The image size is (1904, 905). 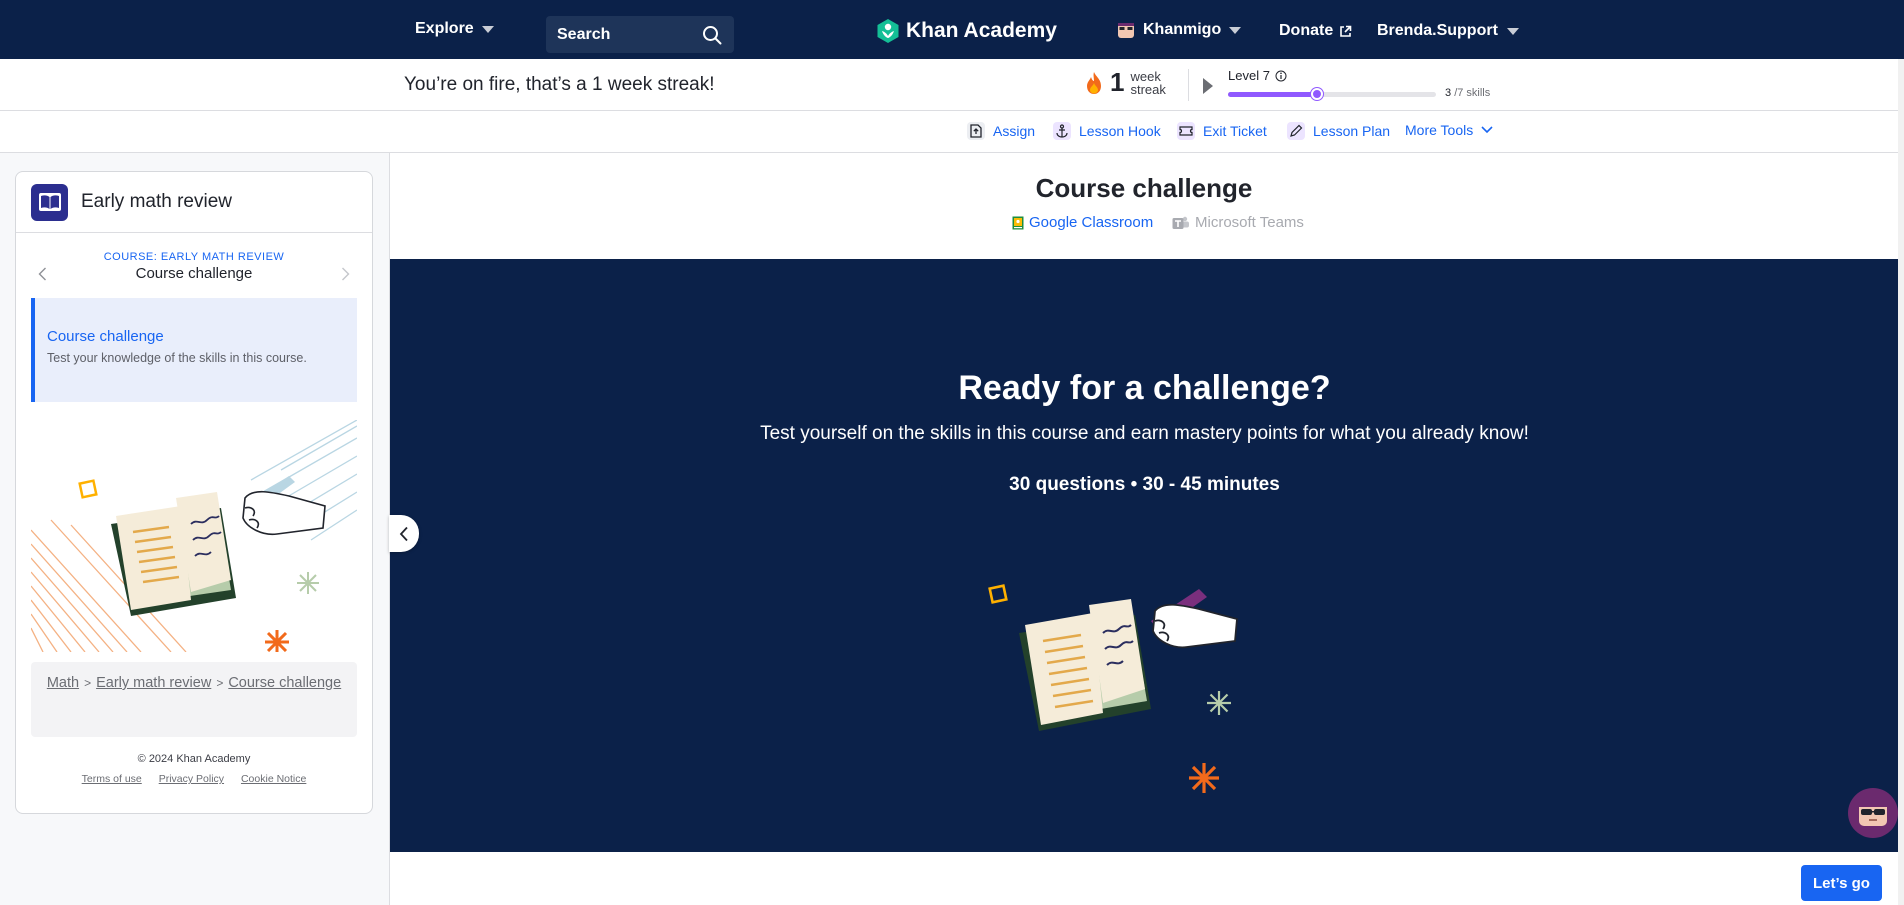 What do you see at coordinates (1235, 131) in the screenshot?
I see `exit-ticket-label: Exit Ticket` at bounding box center [1235, 131].